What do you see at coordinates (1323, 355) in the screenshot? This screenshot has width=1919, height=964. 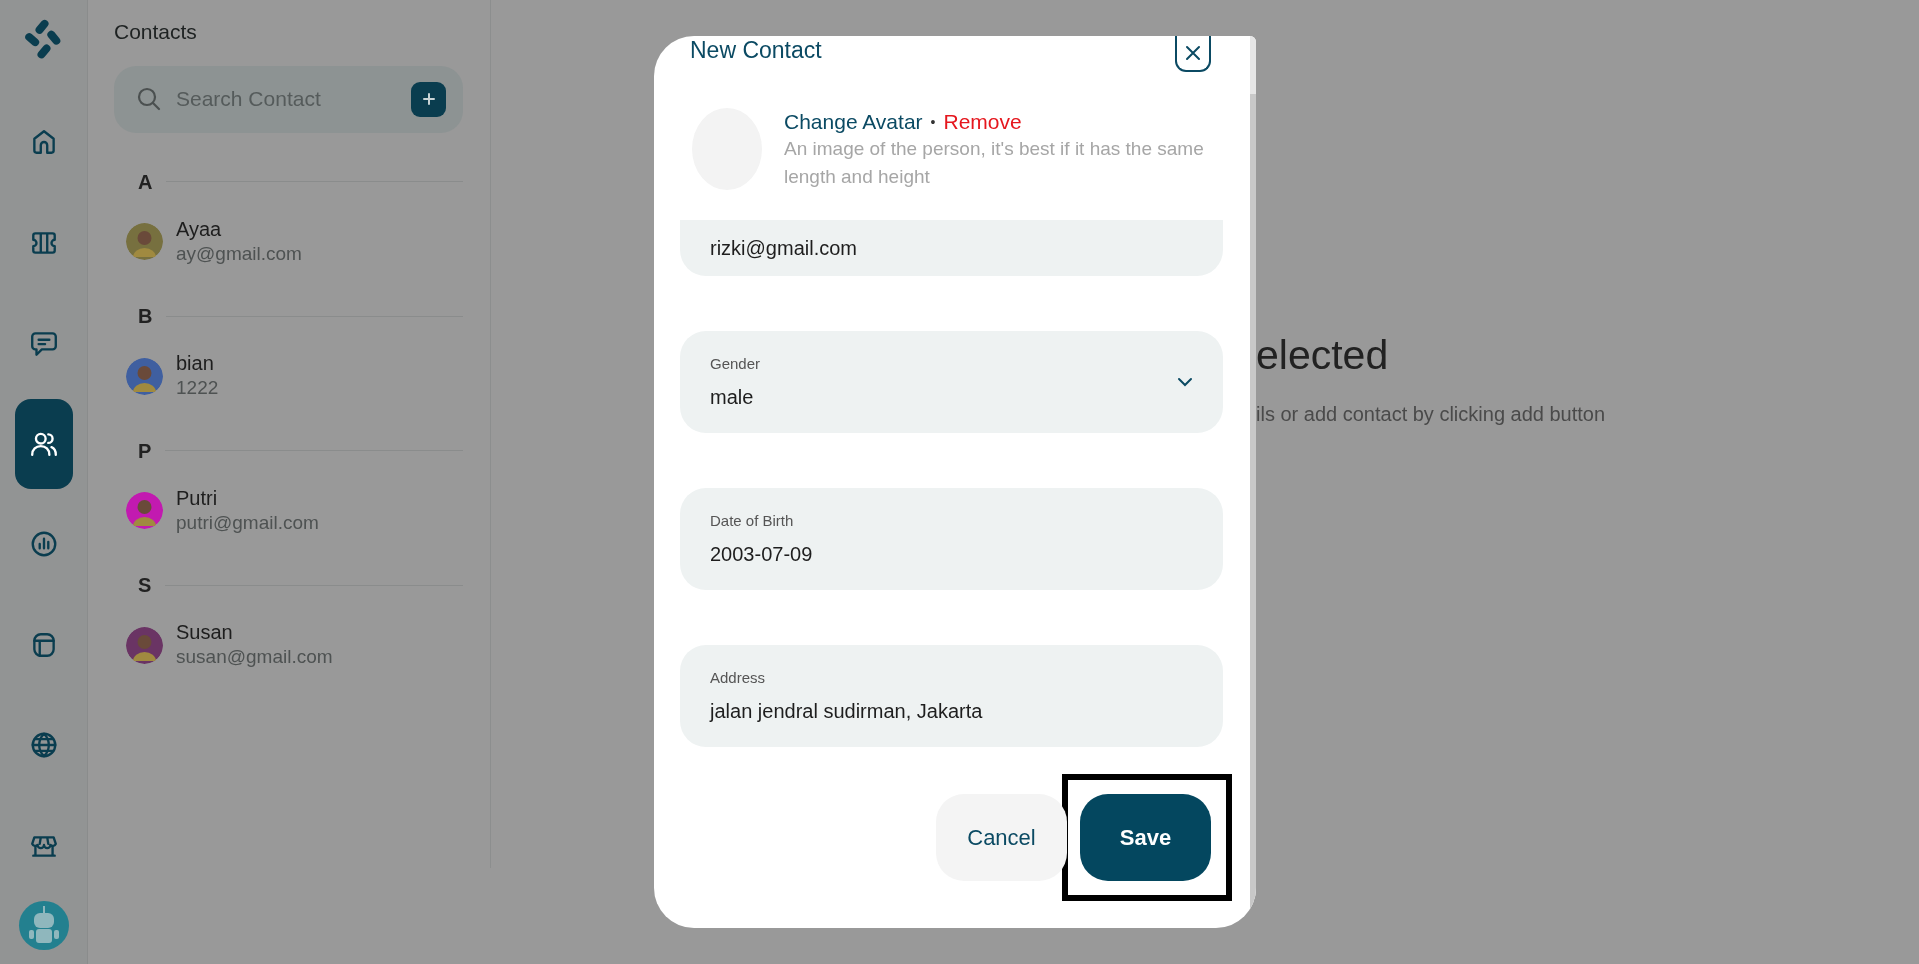 I see `empty-state-title: elected` at bounding box center [1323, 355].